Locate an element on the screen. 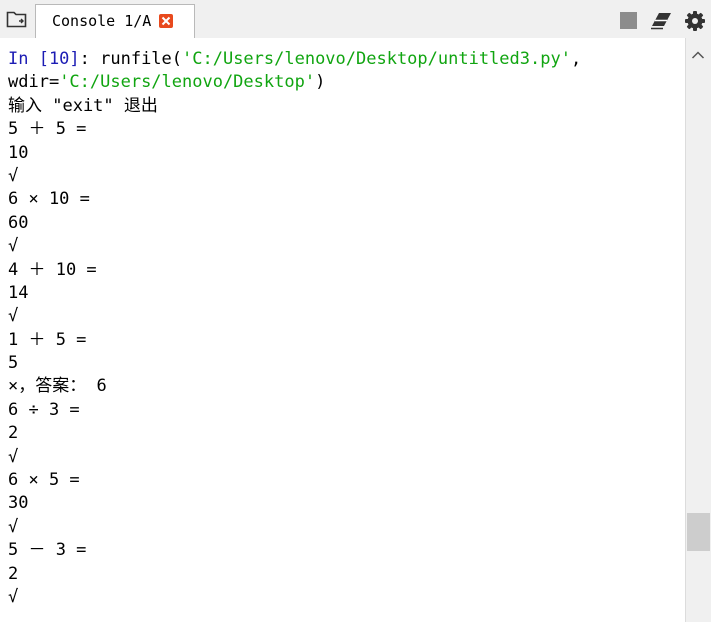 The image size is (711, 622). eraser-icon is located at coordinates (661, 21).